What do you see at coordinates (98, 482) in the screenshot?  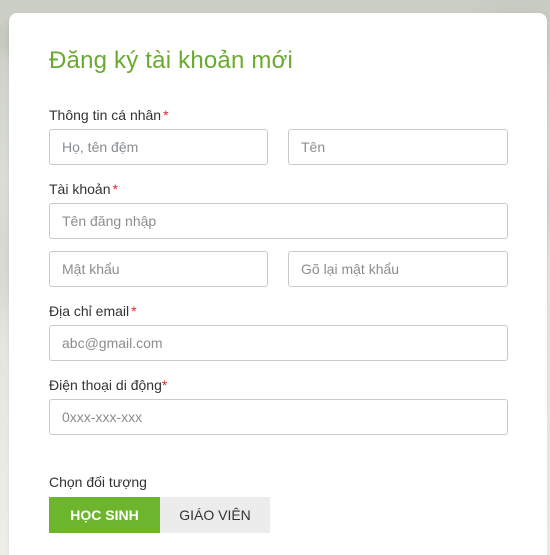 I see `role-label: Chọn đối tượng` at bounding box center [98, 482].